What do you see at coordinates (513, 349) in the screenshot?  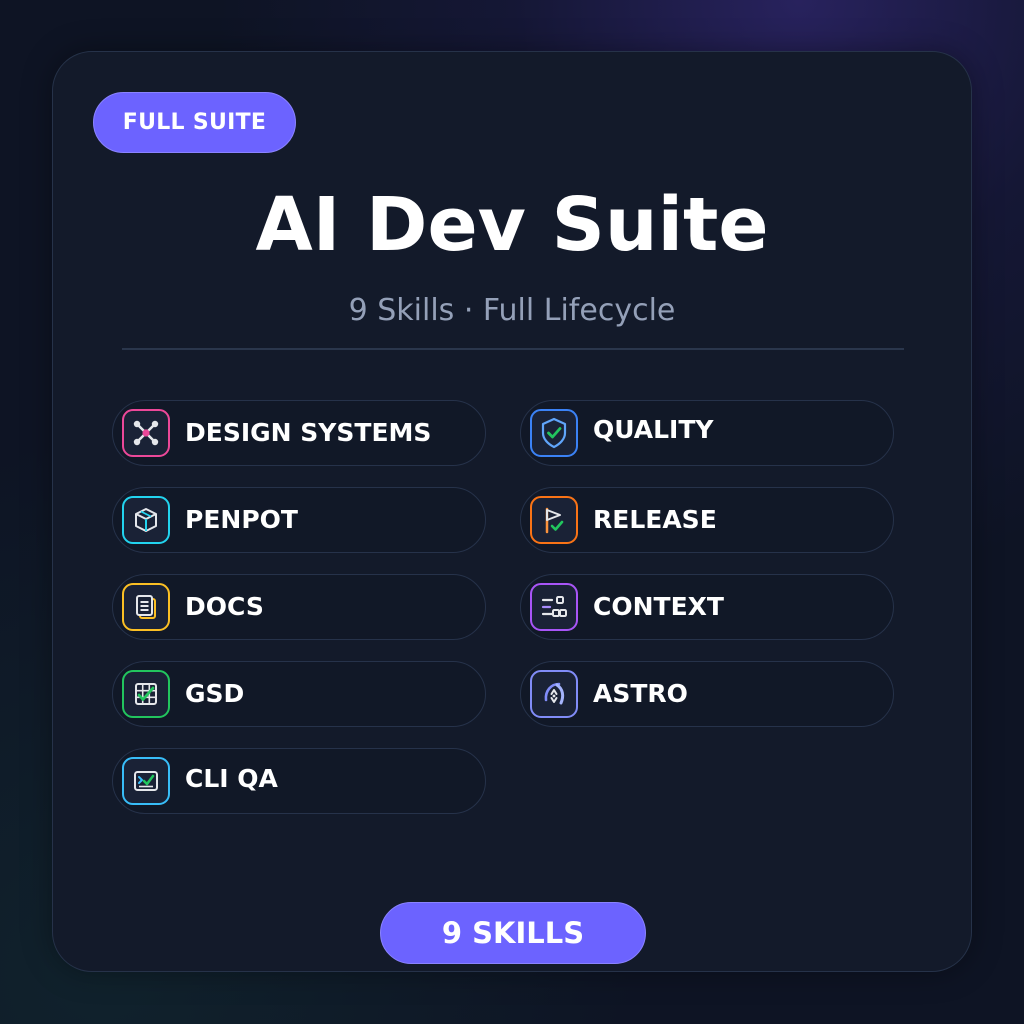 I see `divider` at bounding box center [513, 349].